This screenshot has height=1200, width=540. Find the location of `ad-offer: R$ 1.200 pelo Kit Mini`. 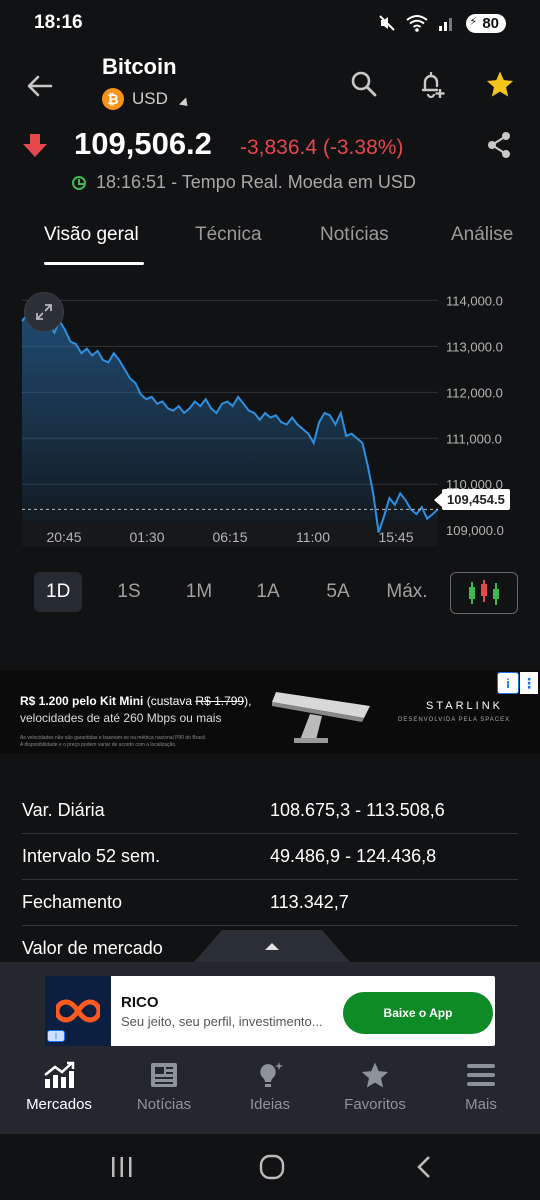

ad-offer: R$ 1.200 pelo Kit Mini is located at coordinates (82, 701).